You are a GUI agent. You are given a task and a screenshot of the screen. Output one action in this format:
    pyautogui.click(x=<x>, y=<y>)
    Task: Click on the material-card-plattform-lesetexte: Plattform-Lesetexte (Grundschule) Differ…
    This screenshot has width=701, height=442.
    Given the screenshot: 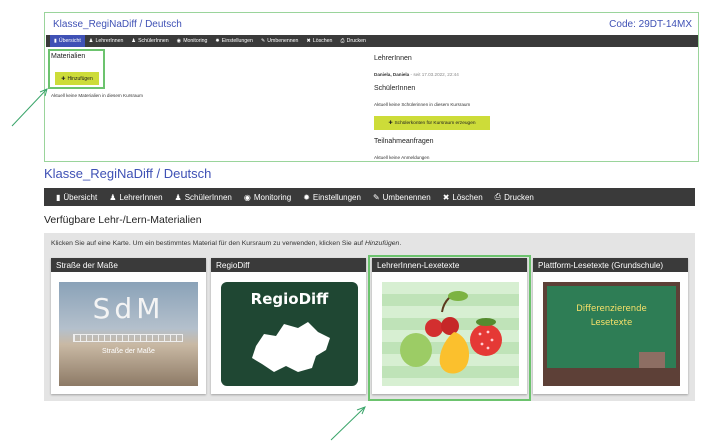 What is the action you would take?
    pyautogui.click(x=610, y=326)
    